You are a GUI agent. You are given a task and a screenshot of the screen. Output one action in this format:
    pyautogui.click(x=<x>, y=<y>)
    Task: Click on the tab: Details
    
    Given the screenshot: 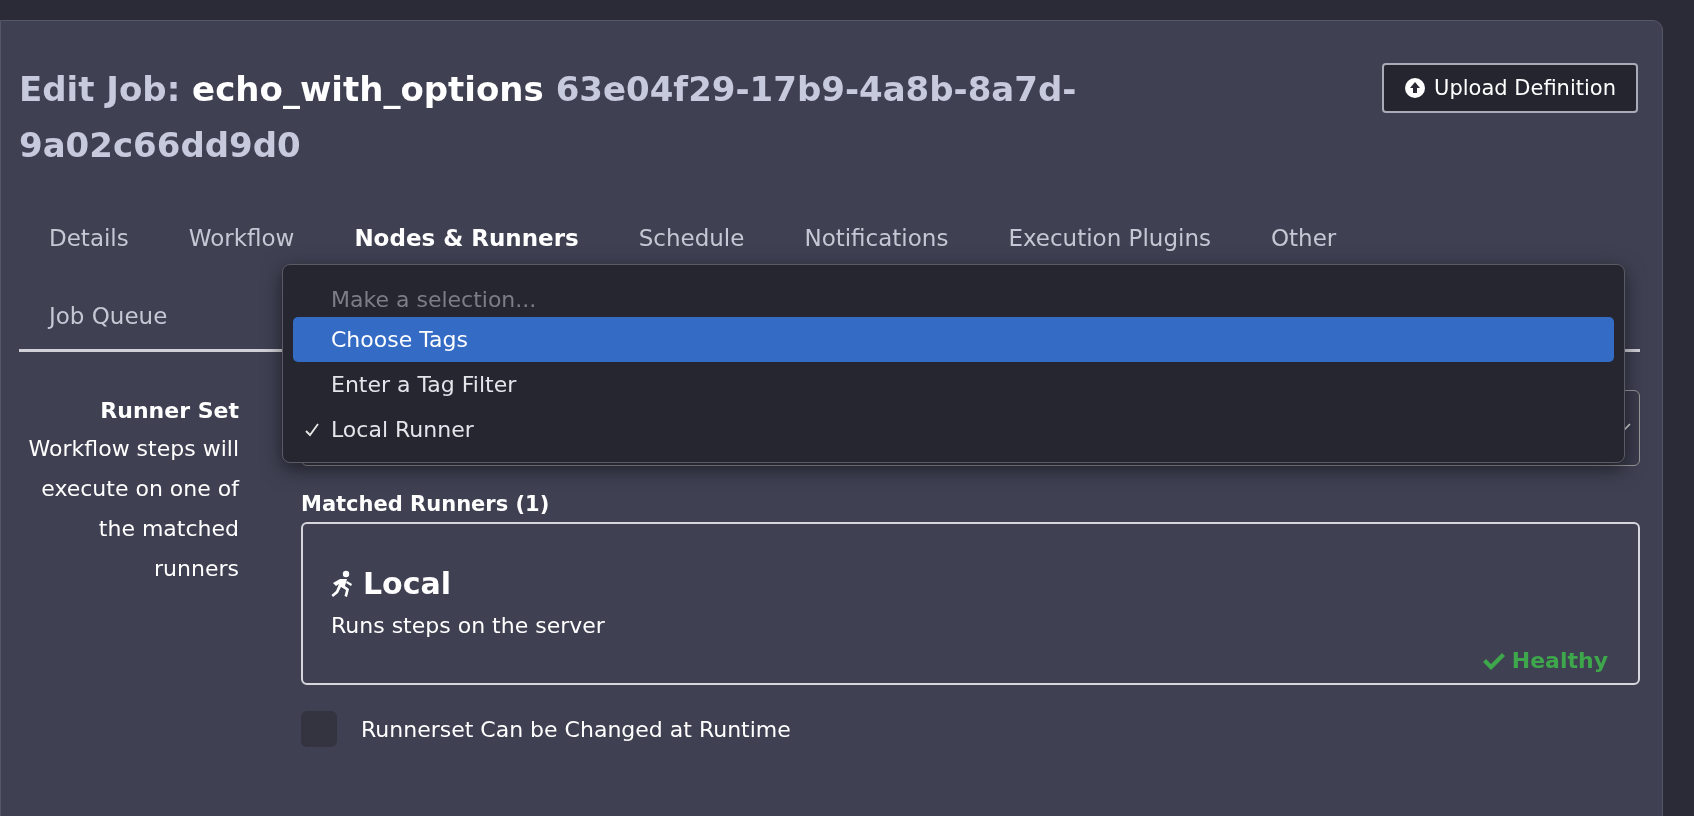 What is the action you would take?
    pyautogui.click(x=89, y=239)
    